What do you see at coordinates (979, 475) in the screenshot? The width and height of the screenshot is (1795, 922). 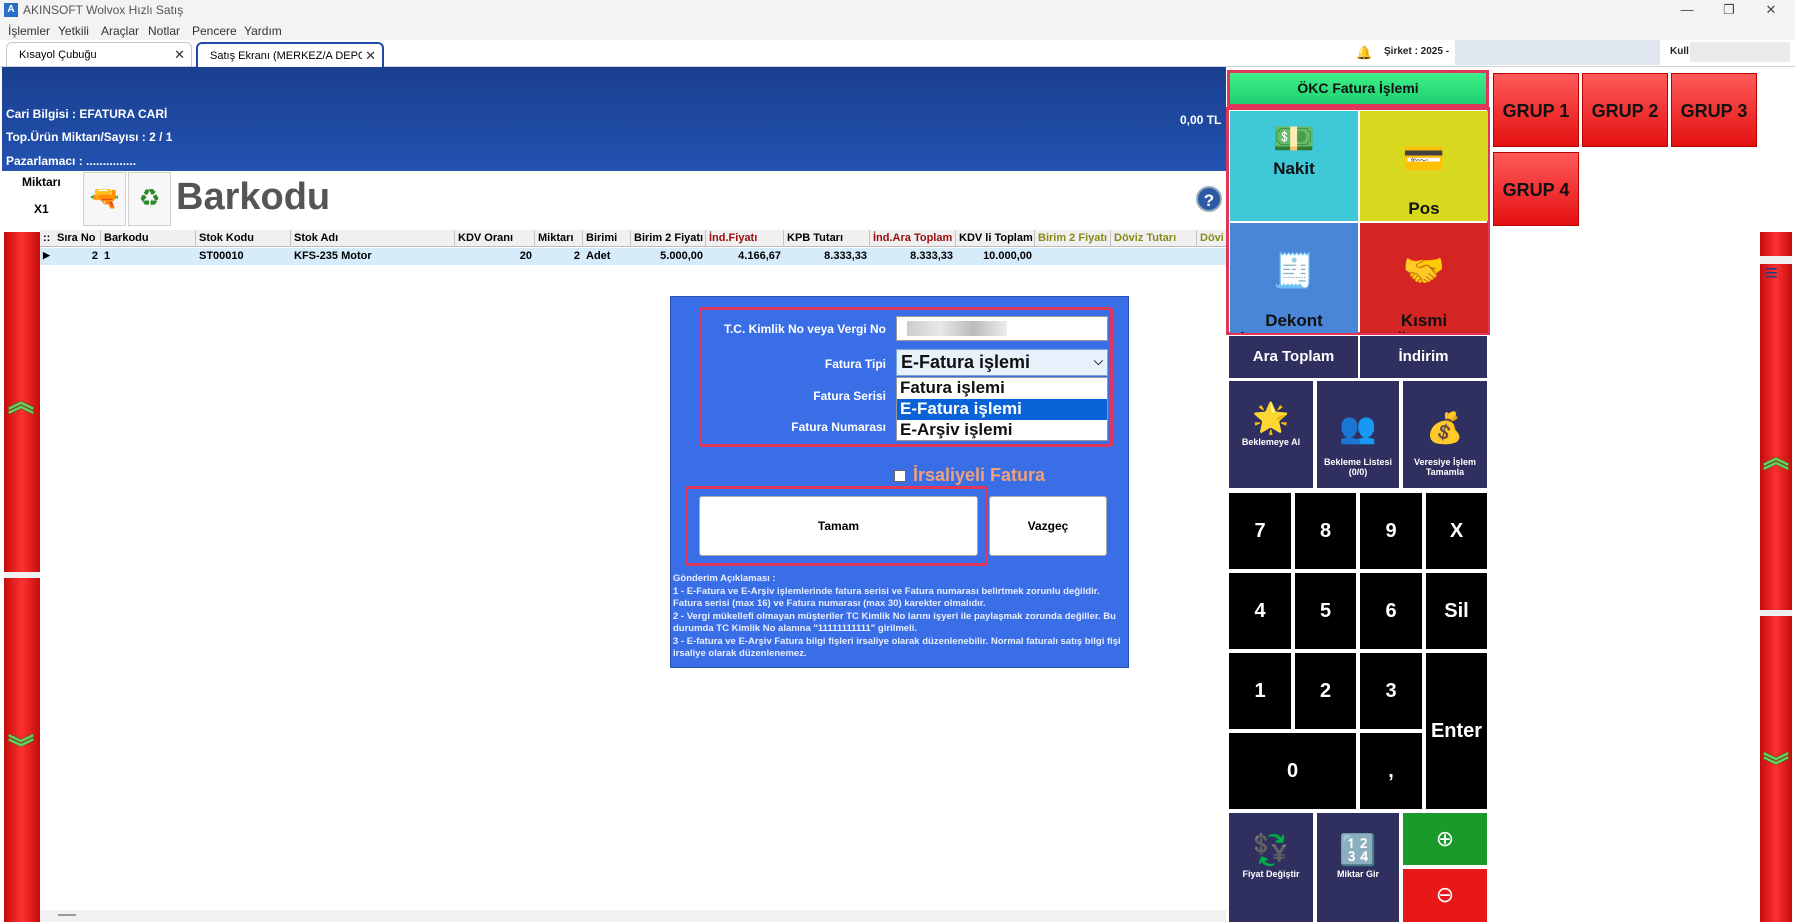 I see `irsaliye-label: İrsaliyeli Fatura` at bounding box center [979, 475].